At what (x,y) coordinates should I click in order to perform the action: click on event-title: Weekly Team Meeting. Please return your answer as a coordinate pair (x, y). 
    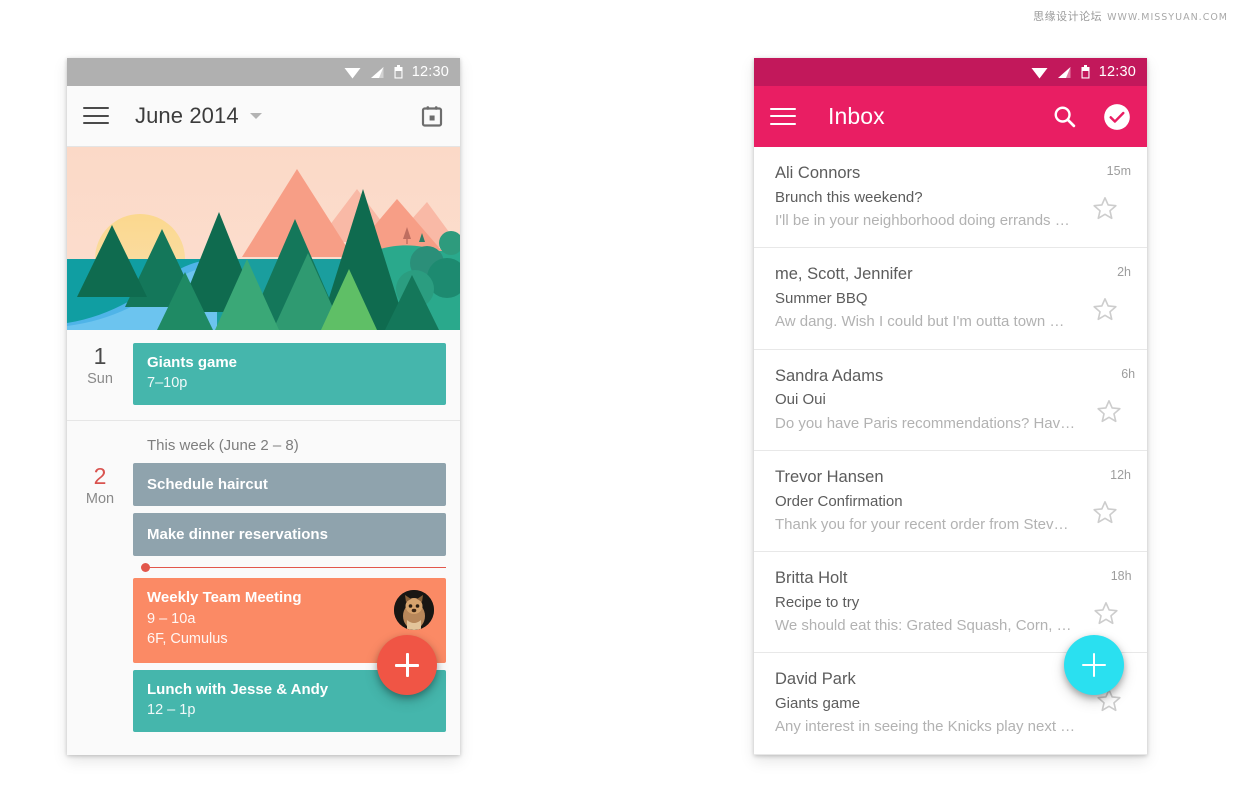
    Looking at the image, I should click on (224, 598).